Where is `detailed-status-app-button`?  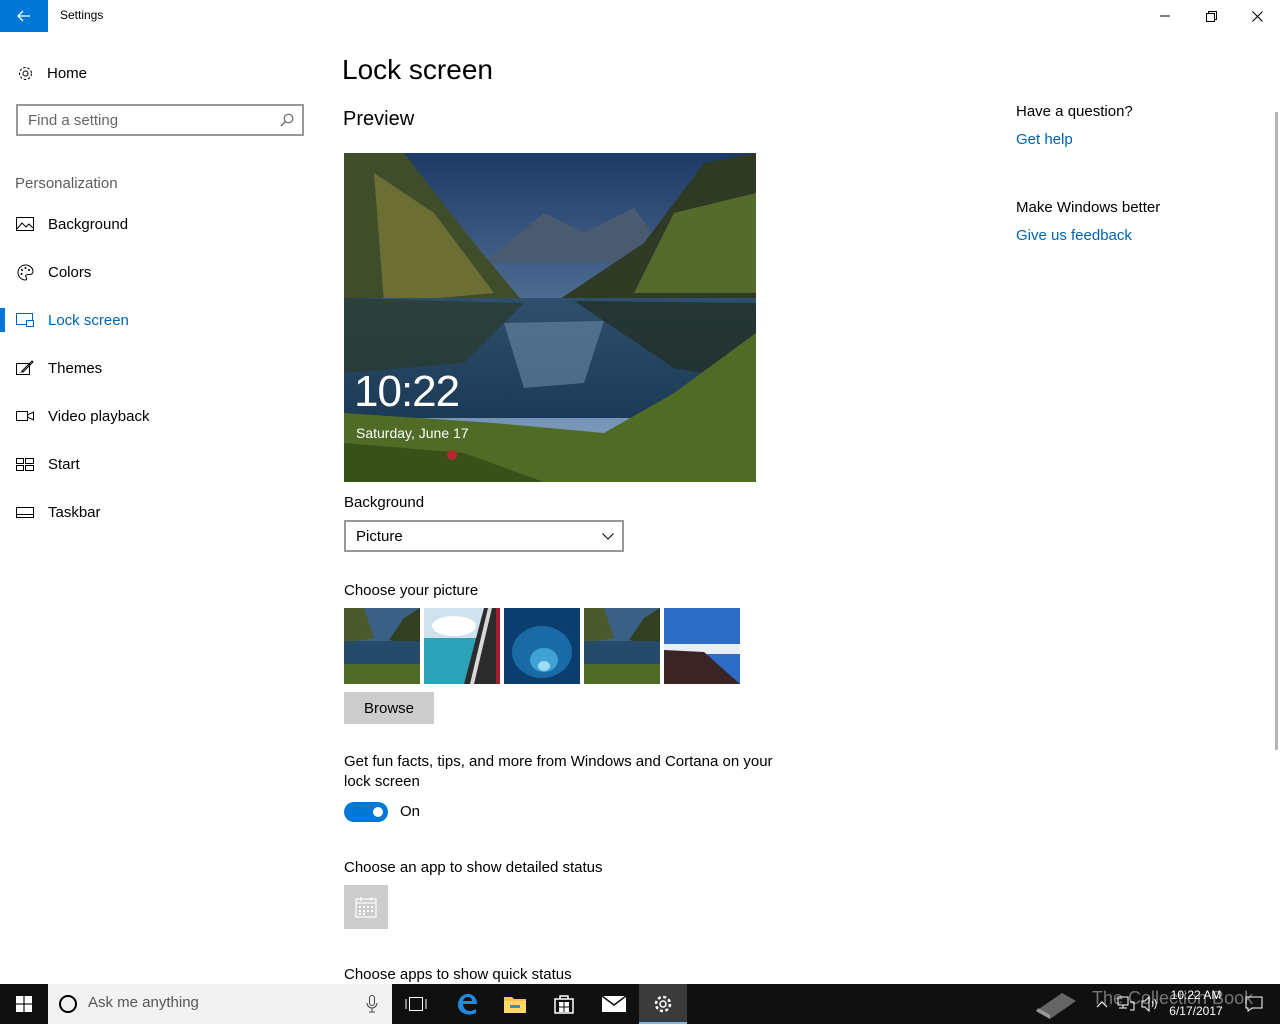 detailed-status-app-button is located at coordinates (366, 907).